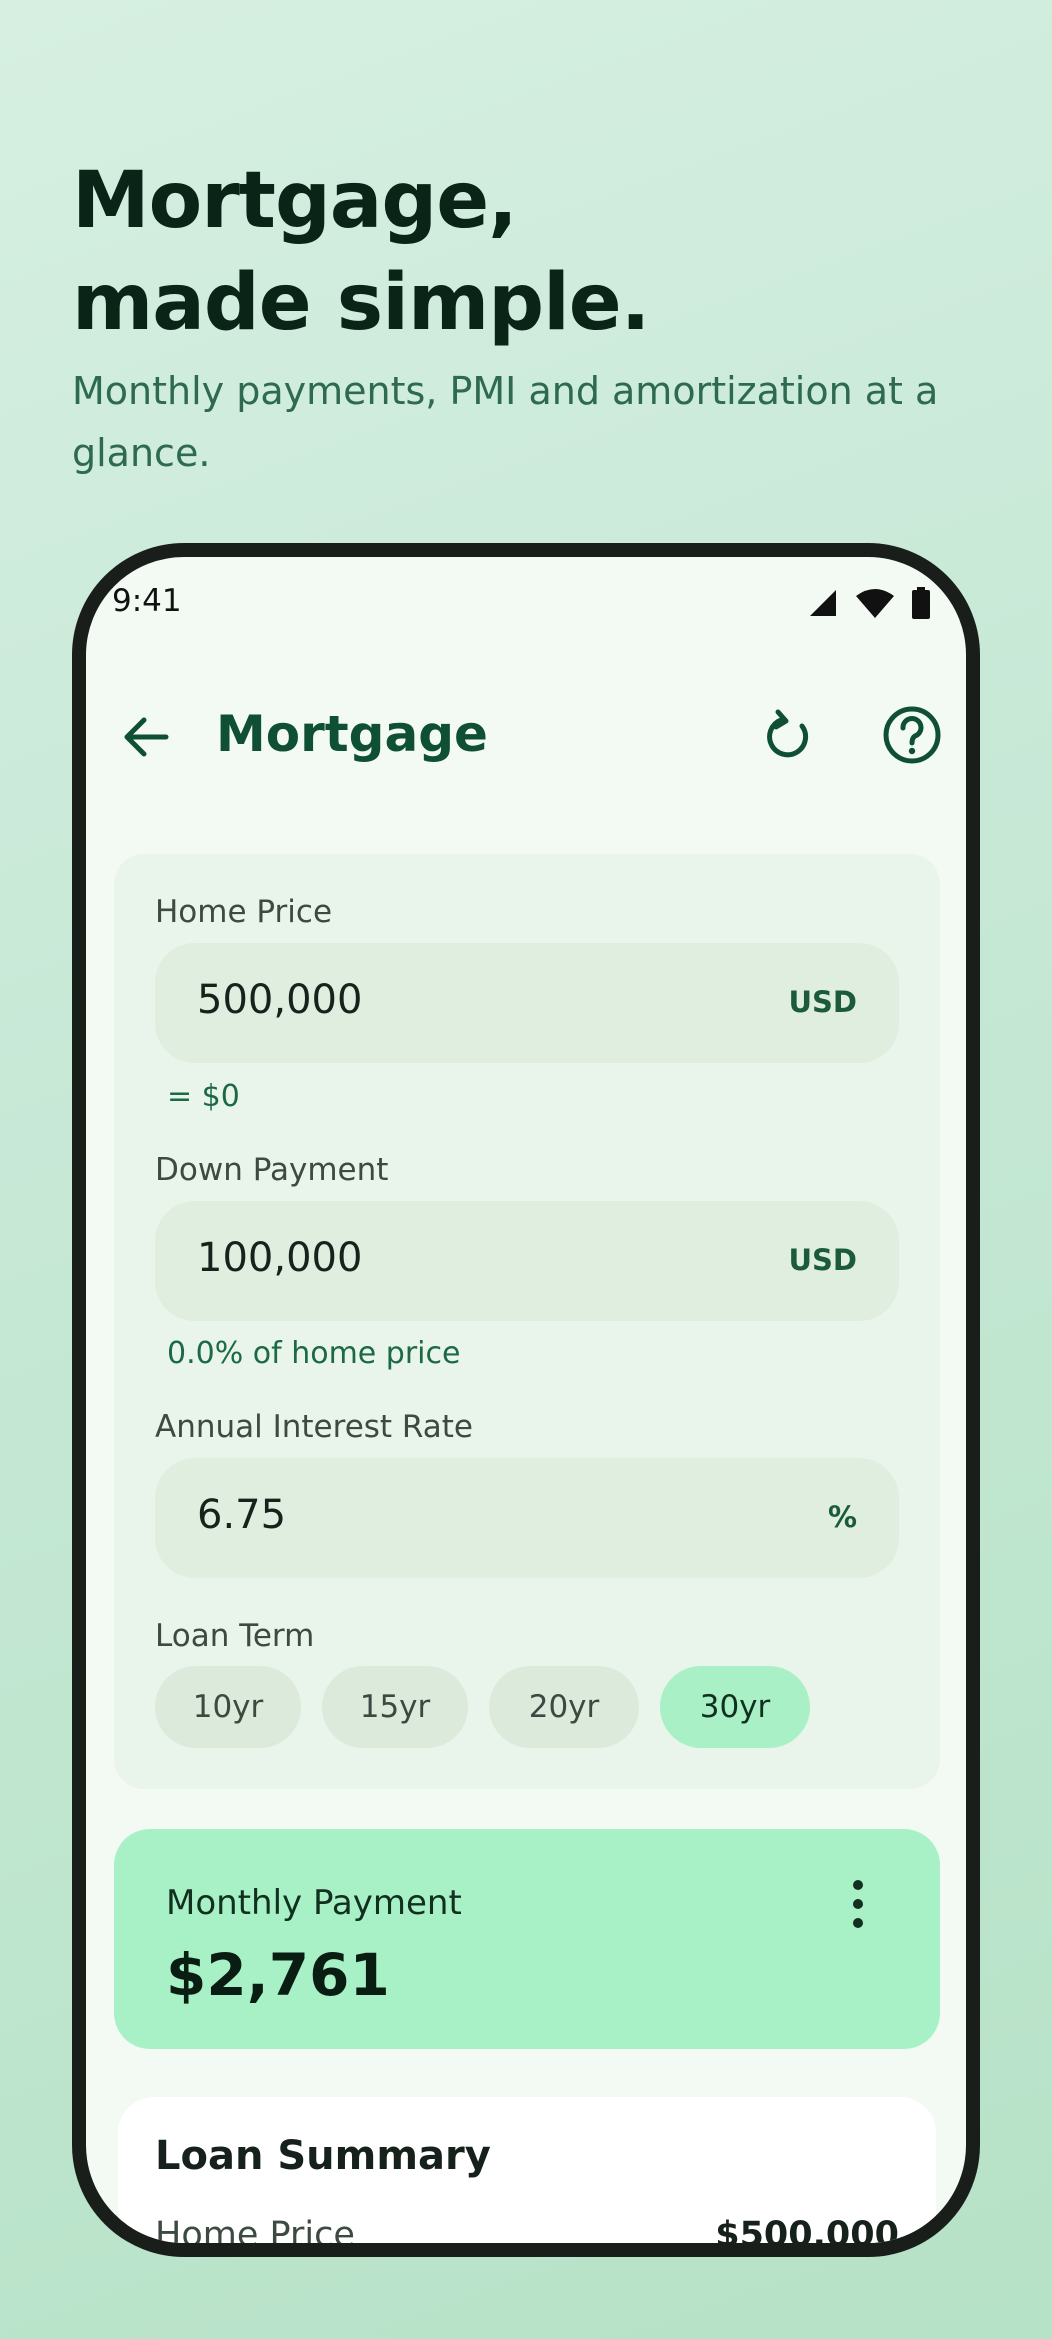  I want to click on hero-title-line1: Mortgage,, so click(295, 201).